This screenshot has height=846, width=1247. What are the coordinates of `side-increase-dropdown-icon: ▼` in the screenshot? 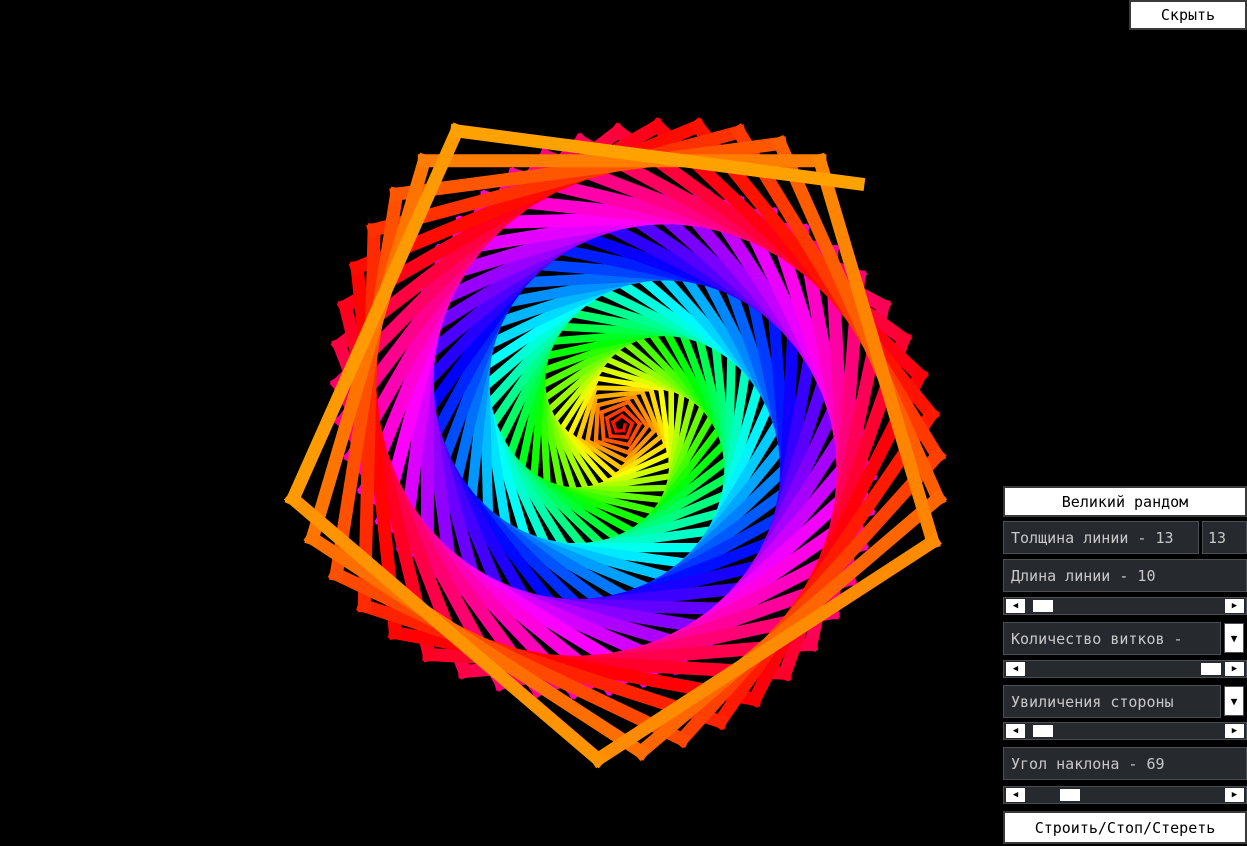 It's located at (1234, 701).